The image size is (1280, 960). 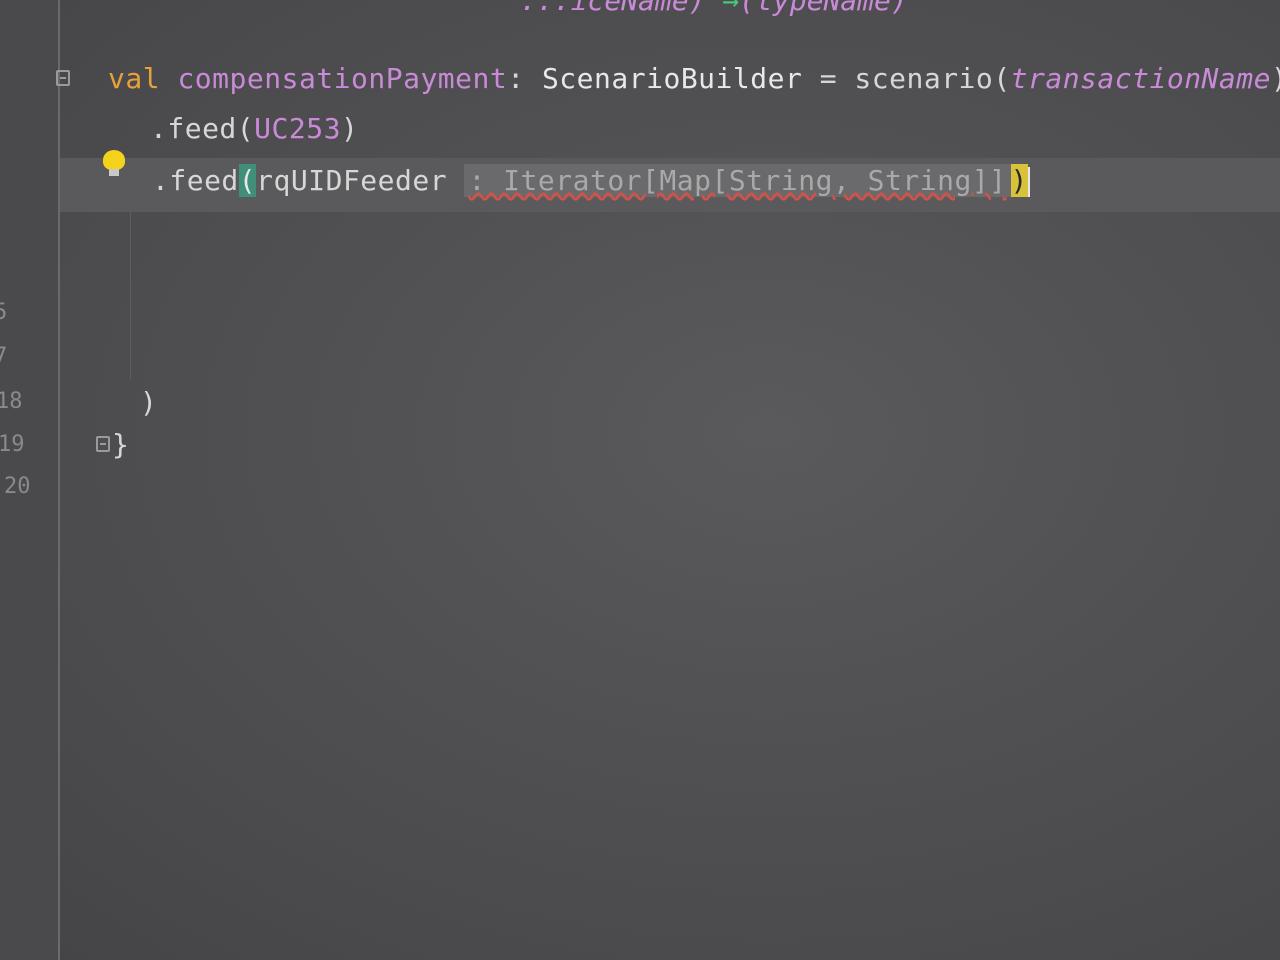 I want to click on line-number: 5, so click(x=4, y=312).